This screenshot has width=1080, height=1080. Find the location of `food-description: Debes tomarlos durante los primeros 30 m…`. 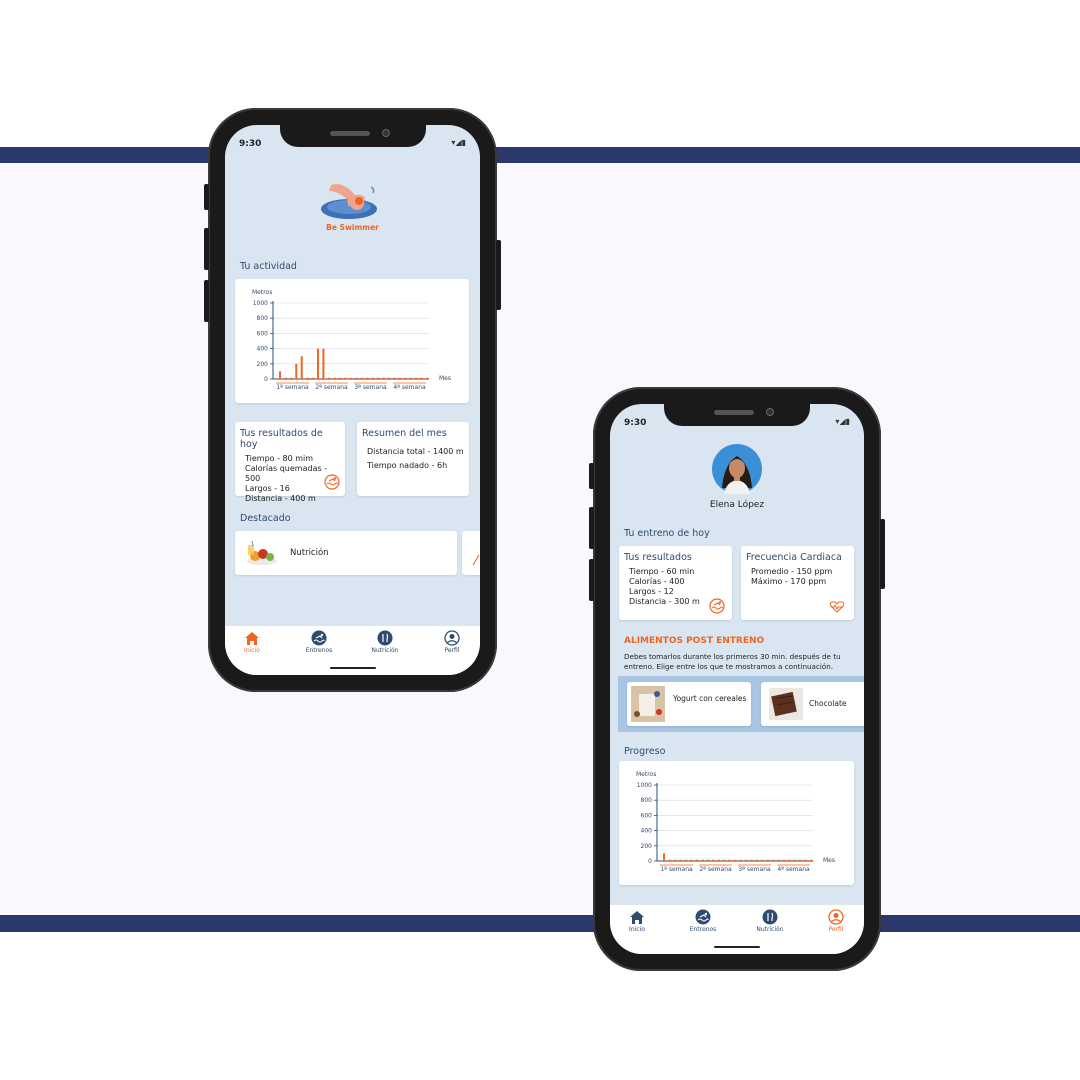

food-description: Debes tomarlos durante los primeros 30 m… is located at coordinates (732, 661).